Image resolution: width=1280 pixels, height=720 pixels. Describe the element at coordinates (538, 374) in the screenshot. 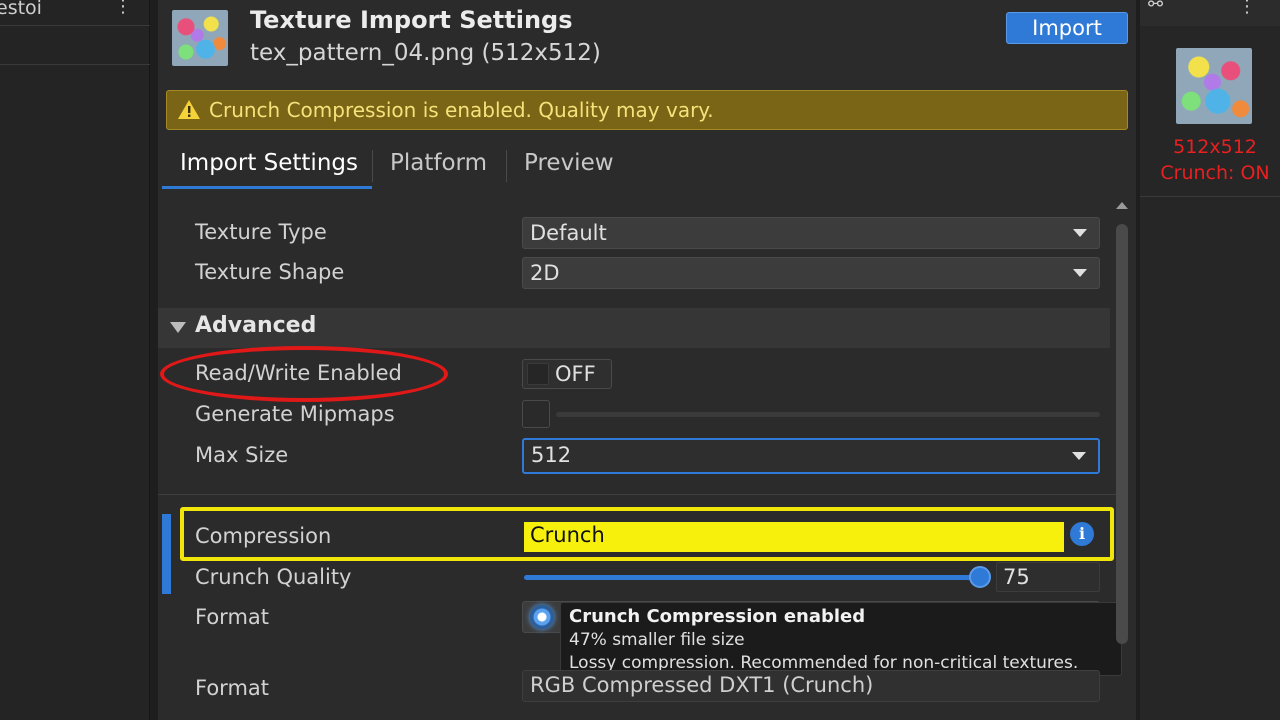

I see `toggle-knob` at that location.